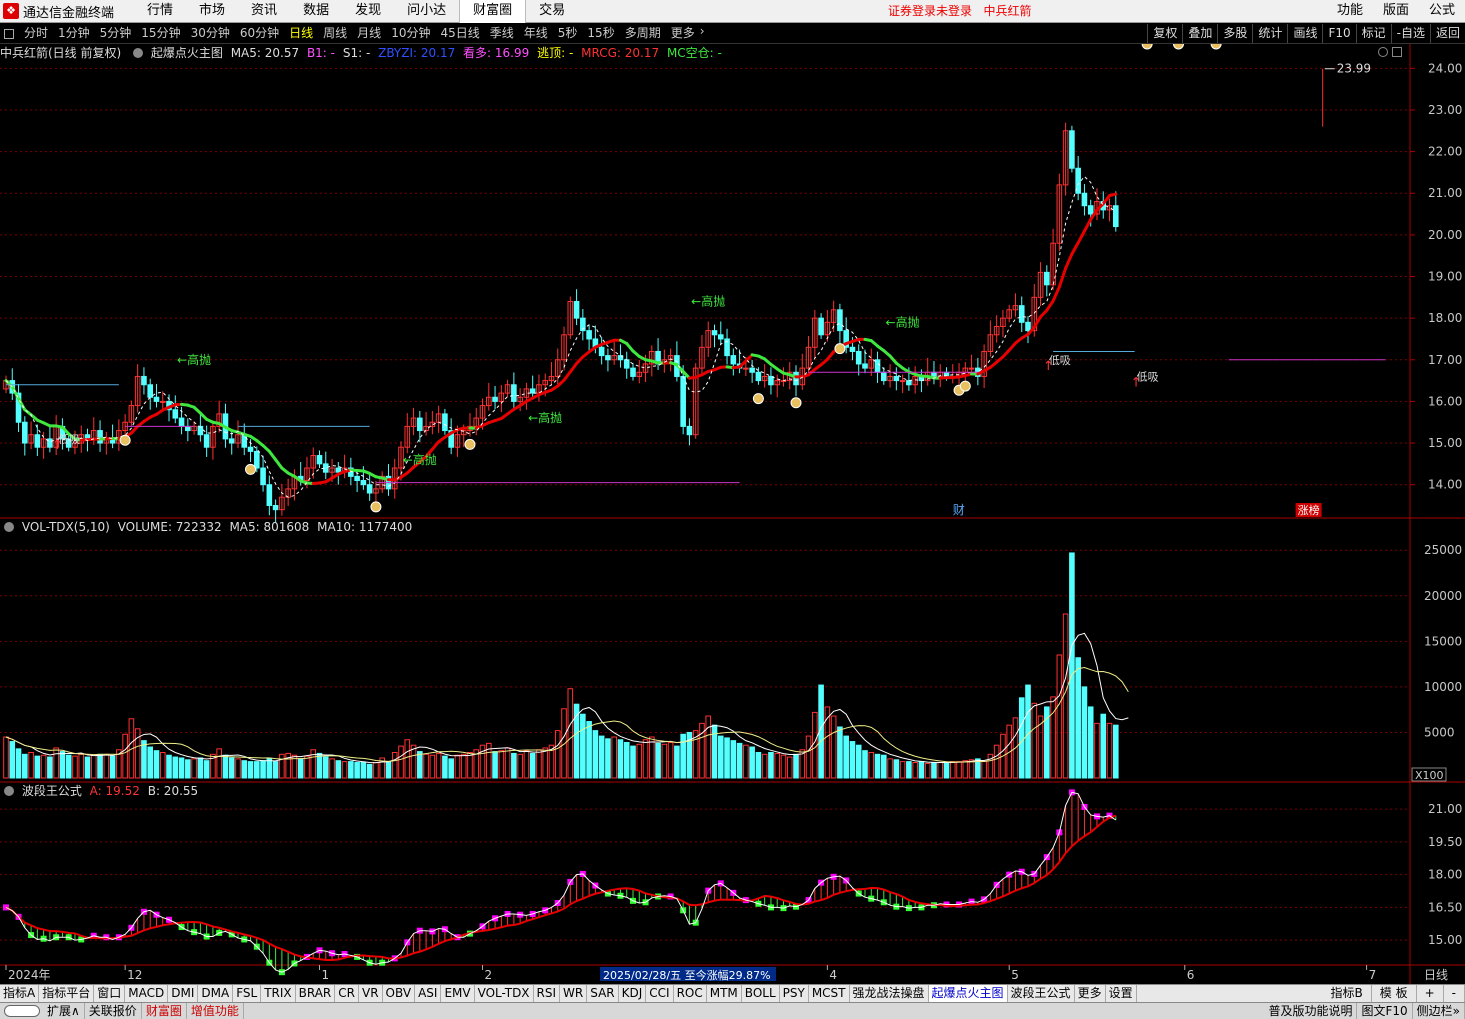 This screenshot has height=1019, width=1465. What do you see at coordinates (316, 11) in the screenshot?
I see `menu-item: 数据` at bounding box center [316, 11].